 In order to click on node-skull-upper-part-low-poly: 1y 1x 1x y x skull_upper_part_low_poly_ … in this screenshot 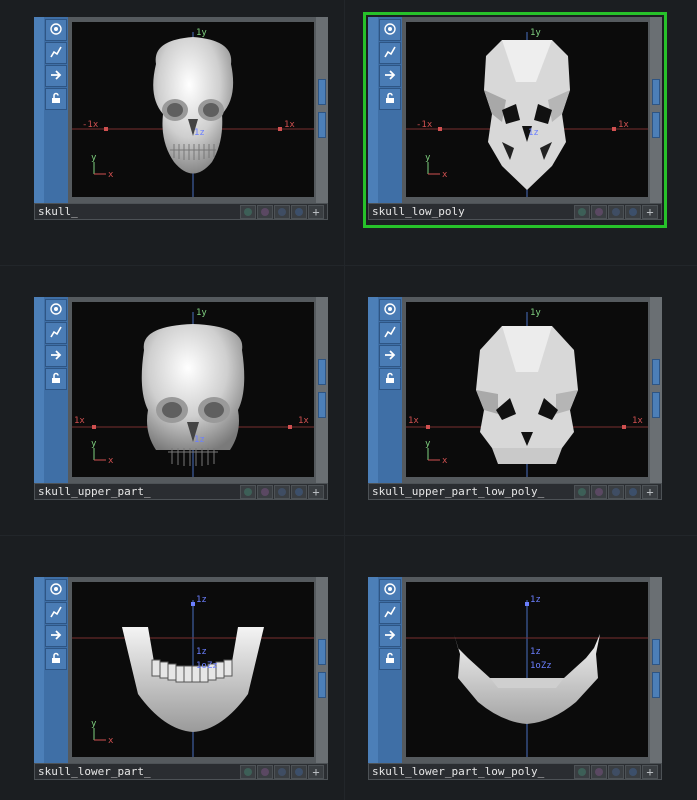, I will do `click(515, 400)`.